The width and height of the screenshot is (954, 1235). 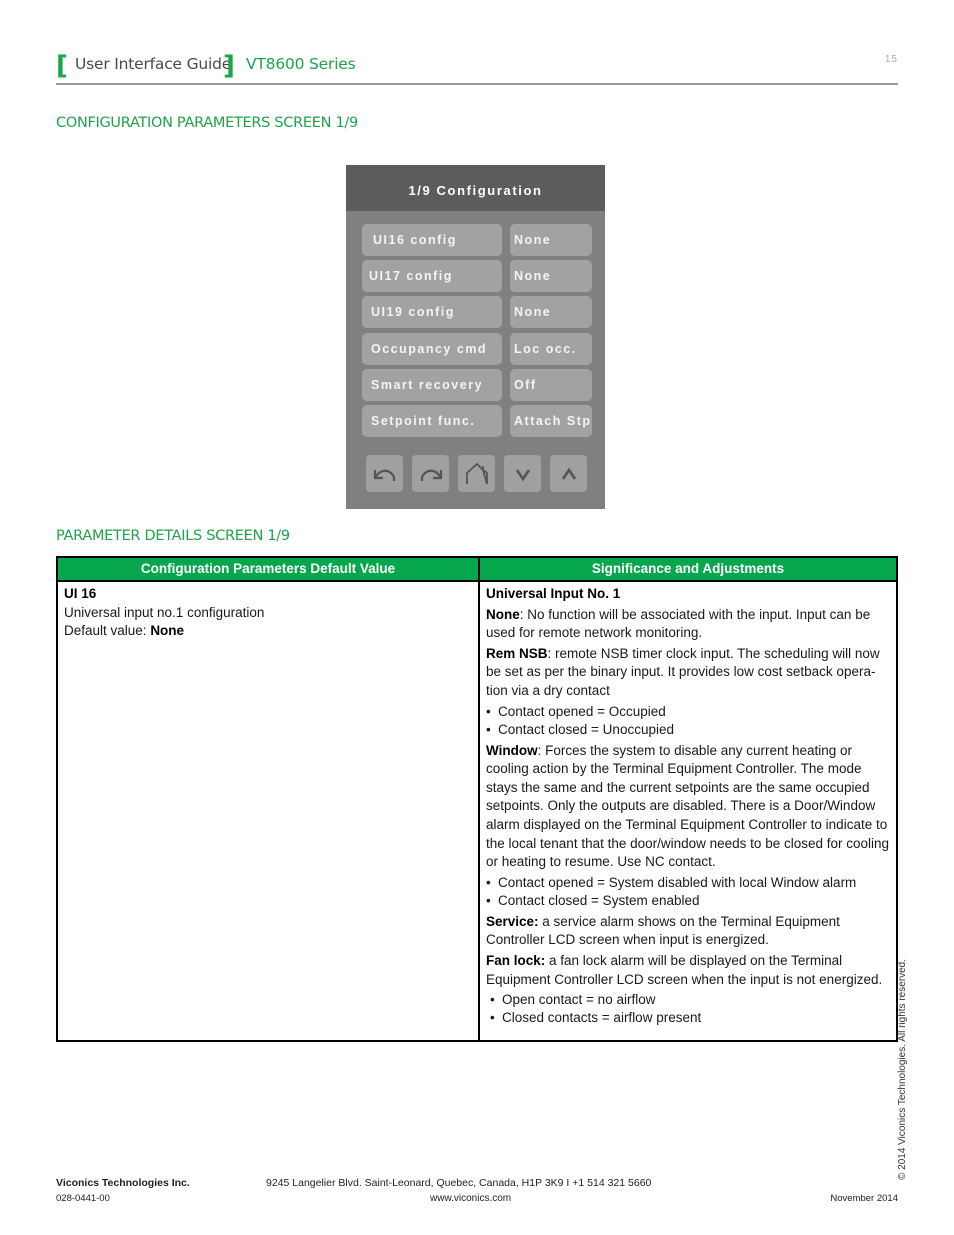 I want to click on config-name: UI17 config, so click(x=432, y=276).